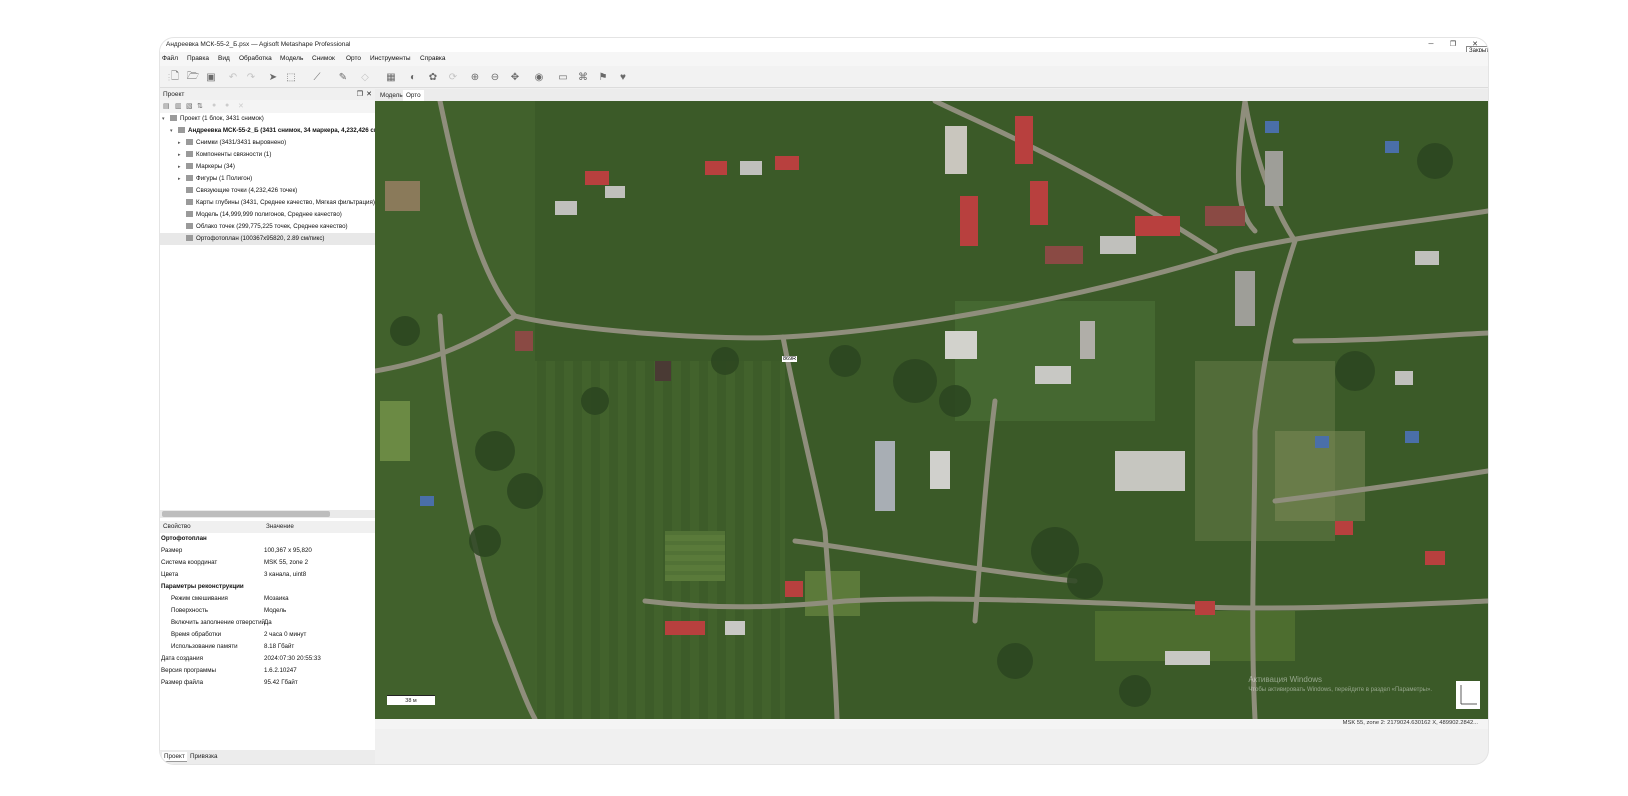 This screenshot has height=796, width=1628. Describe the element at coordinates (273, 77) in the screenshot. I see `navigate-icon: ➤` at that location.